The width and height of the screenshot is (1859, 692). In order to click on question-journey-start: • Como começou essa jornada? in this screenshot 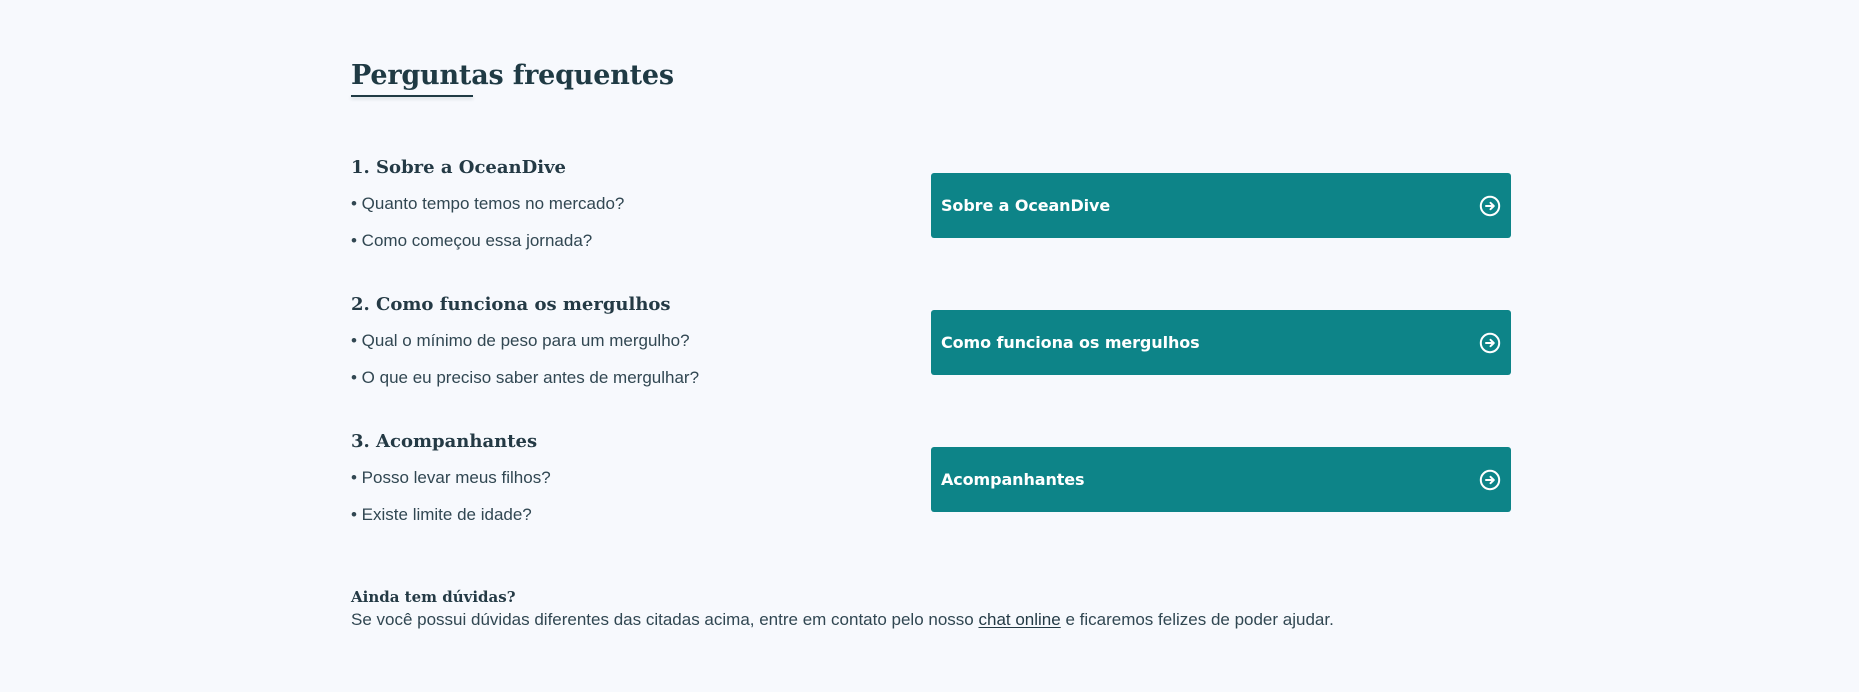, I will do `click(472, 240)`.